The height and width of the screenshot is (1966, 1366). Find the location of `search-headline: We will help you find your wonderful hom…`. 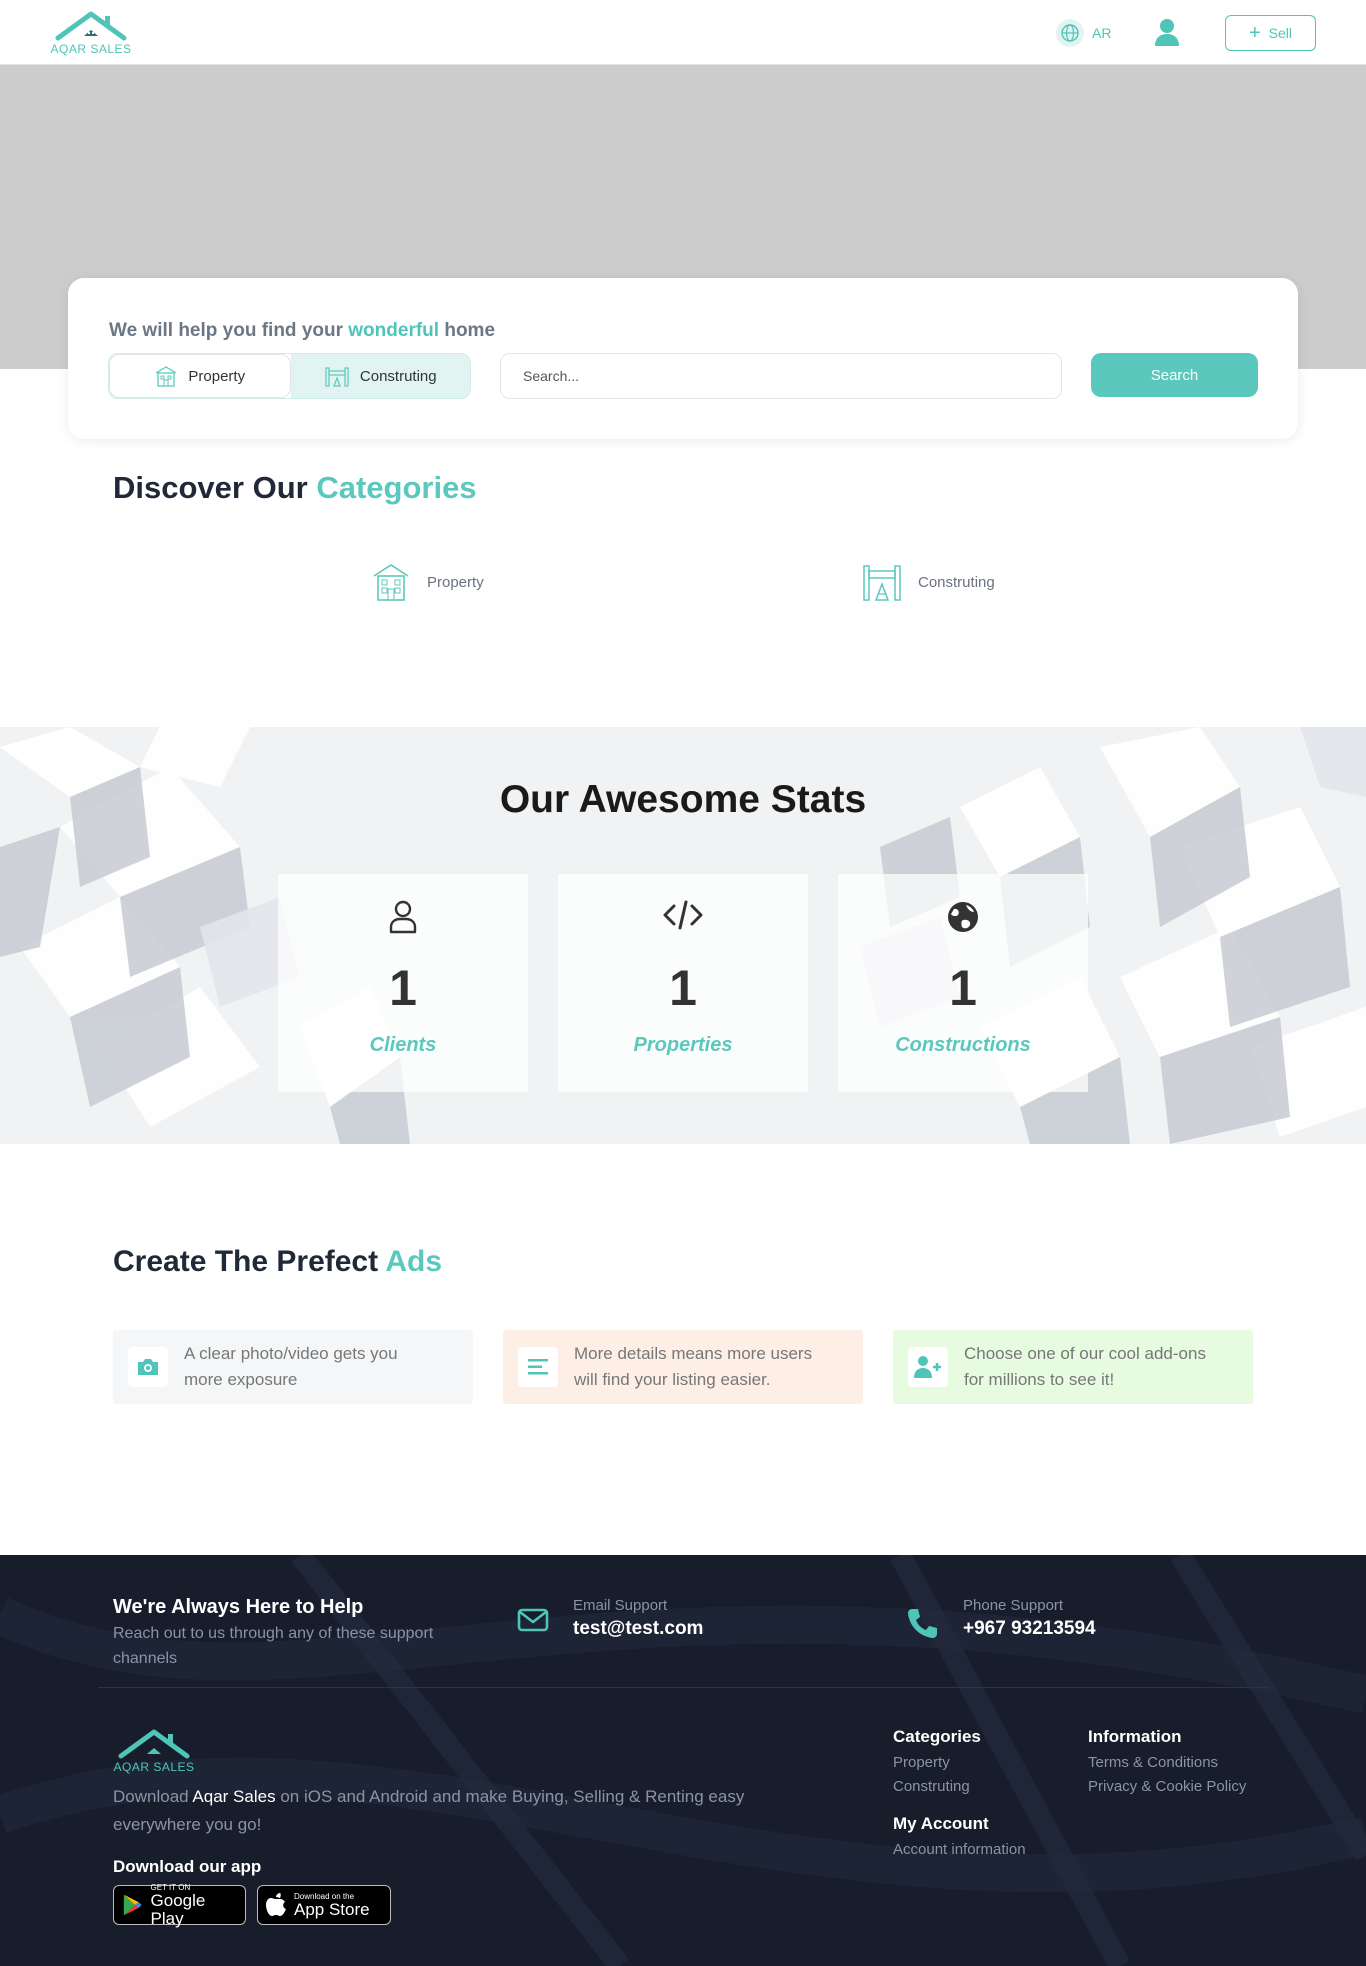

search-headline: We will help you find your wonderful hom… is located at coordinates (302, 330).